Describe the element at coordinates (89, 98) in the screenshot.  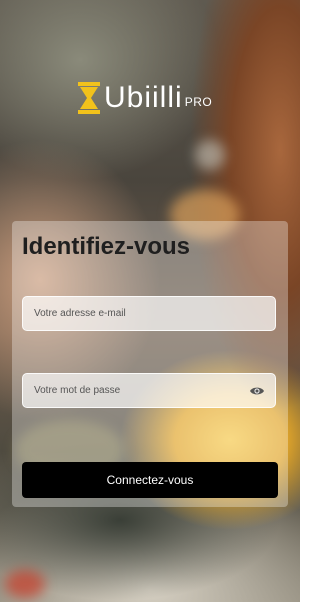
I see `hourglass-icon` at that location.